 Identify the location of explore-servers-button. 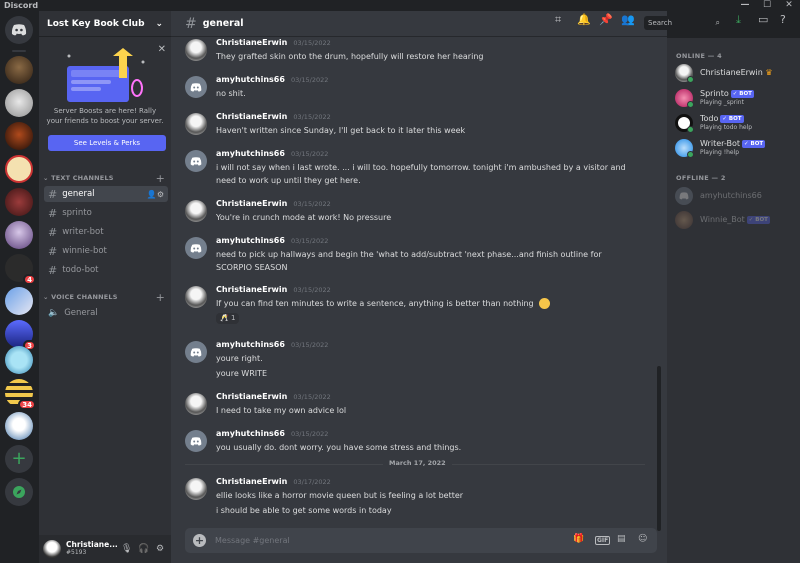
(19, 492).